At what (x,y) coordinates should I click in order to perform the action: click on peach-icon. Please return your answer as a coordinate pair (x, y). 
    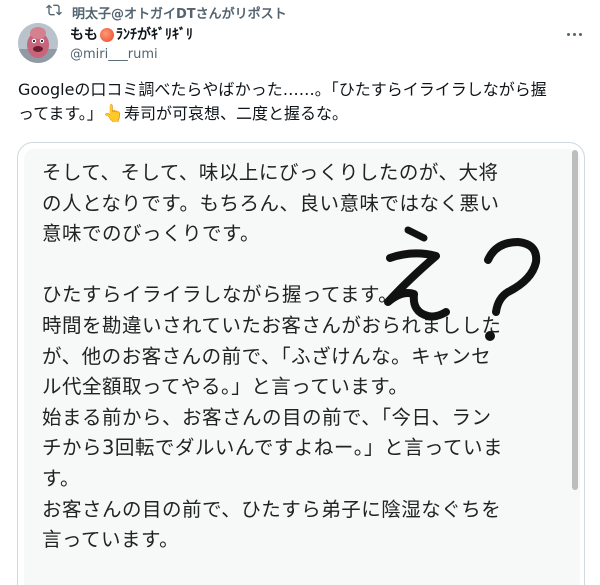
    Looking at the image, I should click on (107, 35).